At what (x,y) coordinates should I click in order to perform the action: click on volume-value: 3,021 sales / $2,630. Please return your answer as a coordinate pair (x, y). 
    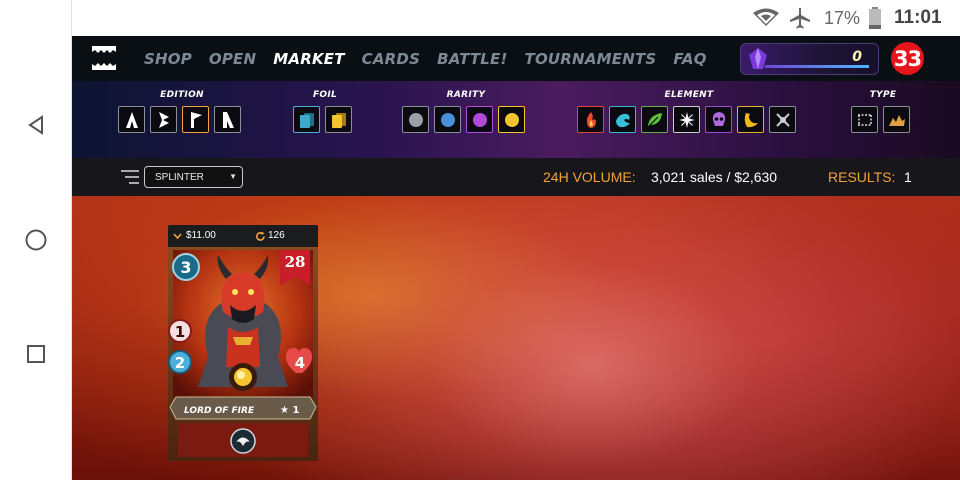
    Looking at the image, I should click on (714, 177).